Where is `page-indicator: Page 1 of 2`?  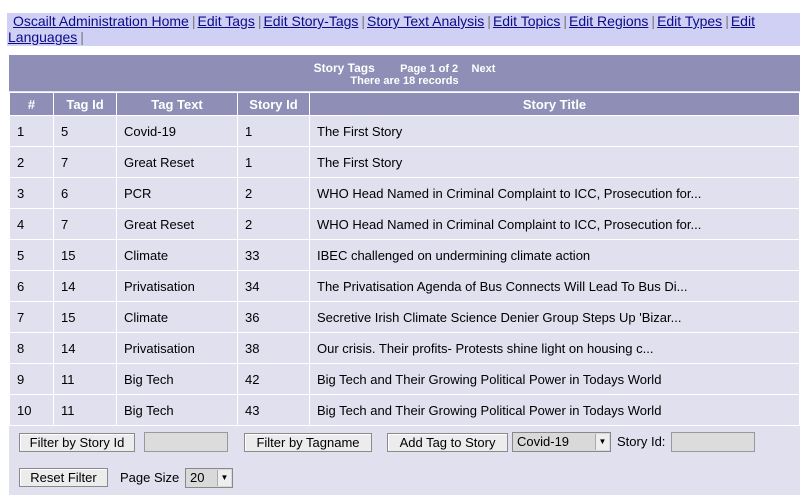
page-indicator: Page 1 of 2 is located at coordinates (429, 69).